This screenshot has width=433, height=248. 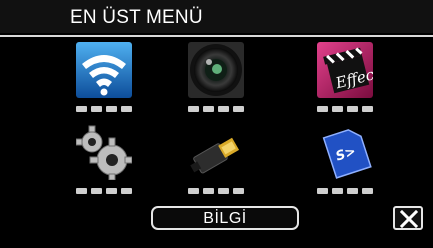 I want to click on page-title: EN ÜST MENÜ, so click(x=136, y=17).